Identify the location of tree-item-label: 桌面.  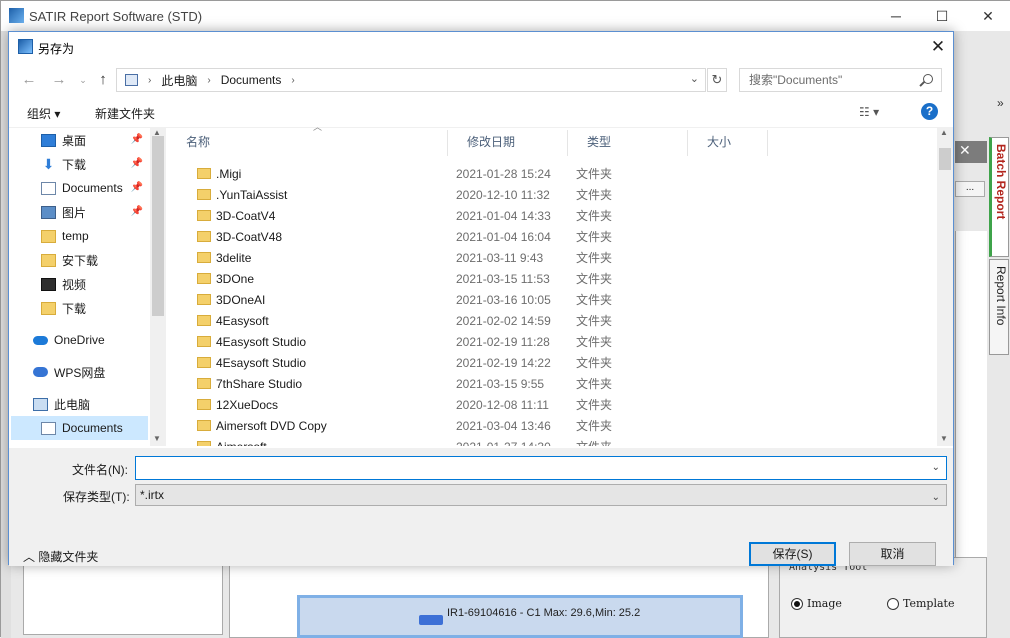
(74, 140).